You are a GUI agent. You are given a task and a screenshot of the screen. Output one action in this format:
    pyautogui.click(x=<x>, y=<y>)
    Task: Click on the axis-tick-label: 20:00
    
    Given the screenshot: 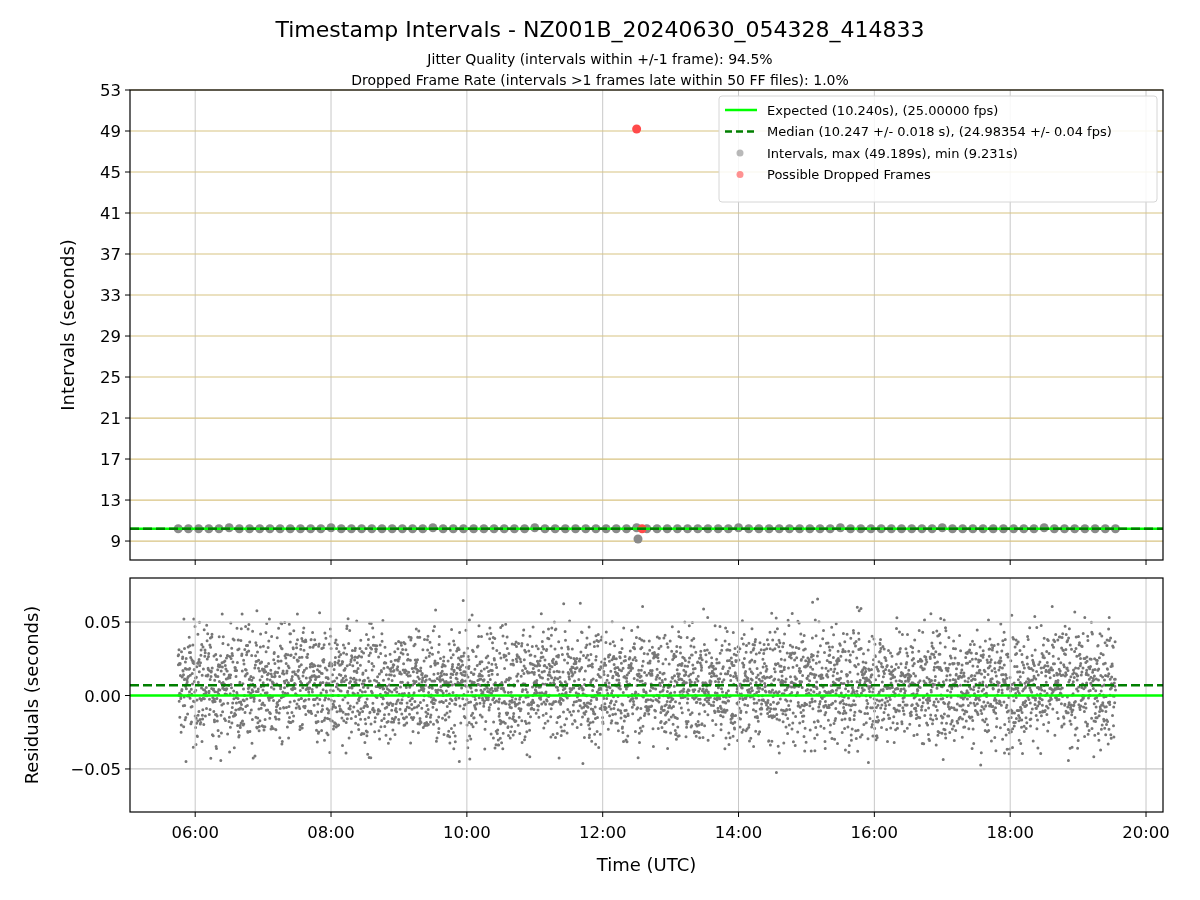 What is the action you would take?
    pyautogui.click(x=1146, y=832)
    